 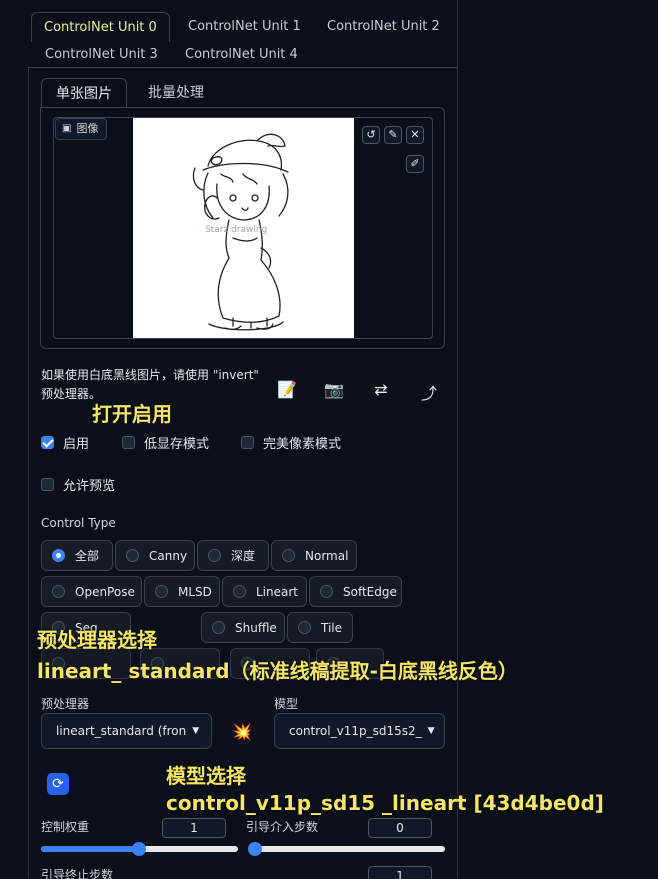 I want to click on image-watermark: Starz drawing, so click(x=236, y=230).